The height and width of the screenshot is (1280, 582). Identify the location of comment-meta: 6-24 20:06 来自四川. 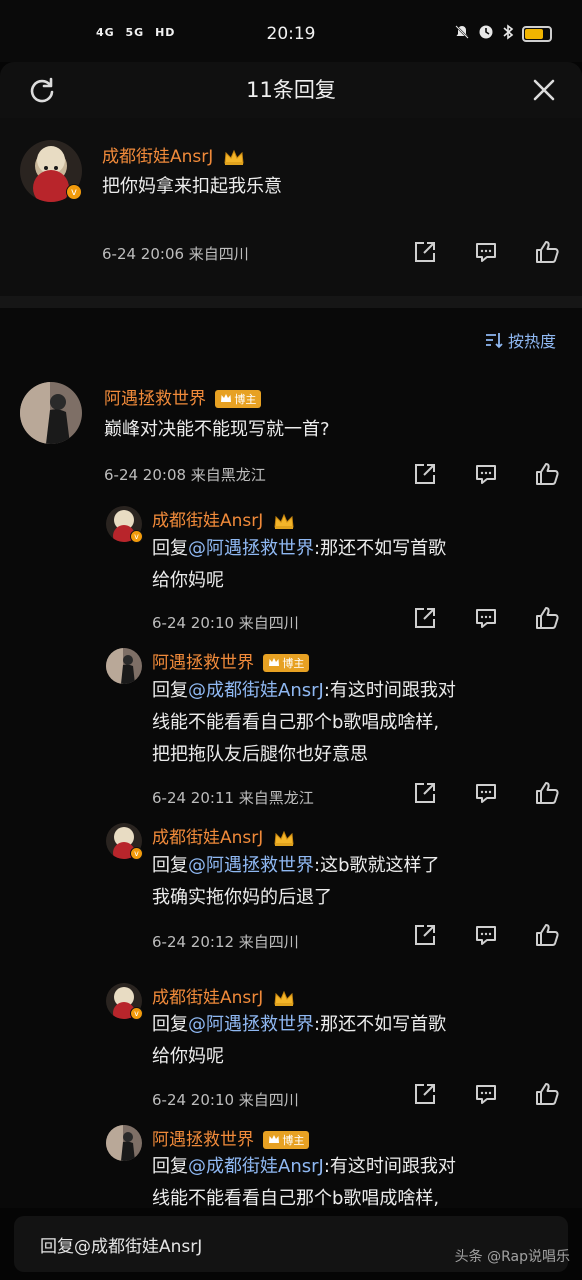
(175, 254).